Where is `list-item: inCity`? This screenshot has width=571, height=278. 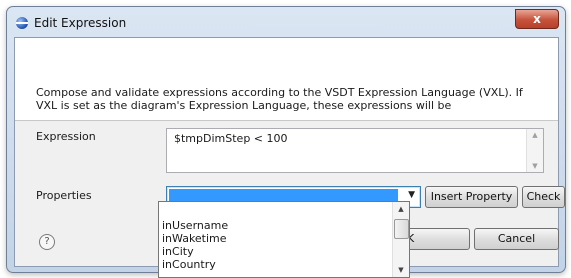
list-item: inCity is located at coordinates (178, 251).